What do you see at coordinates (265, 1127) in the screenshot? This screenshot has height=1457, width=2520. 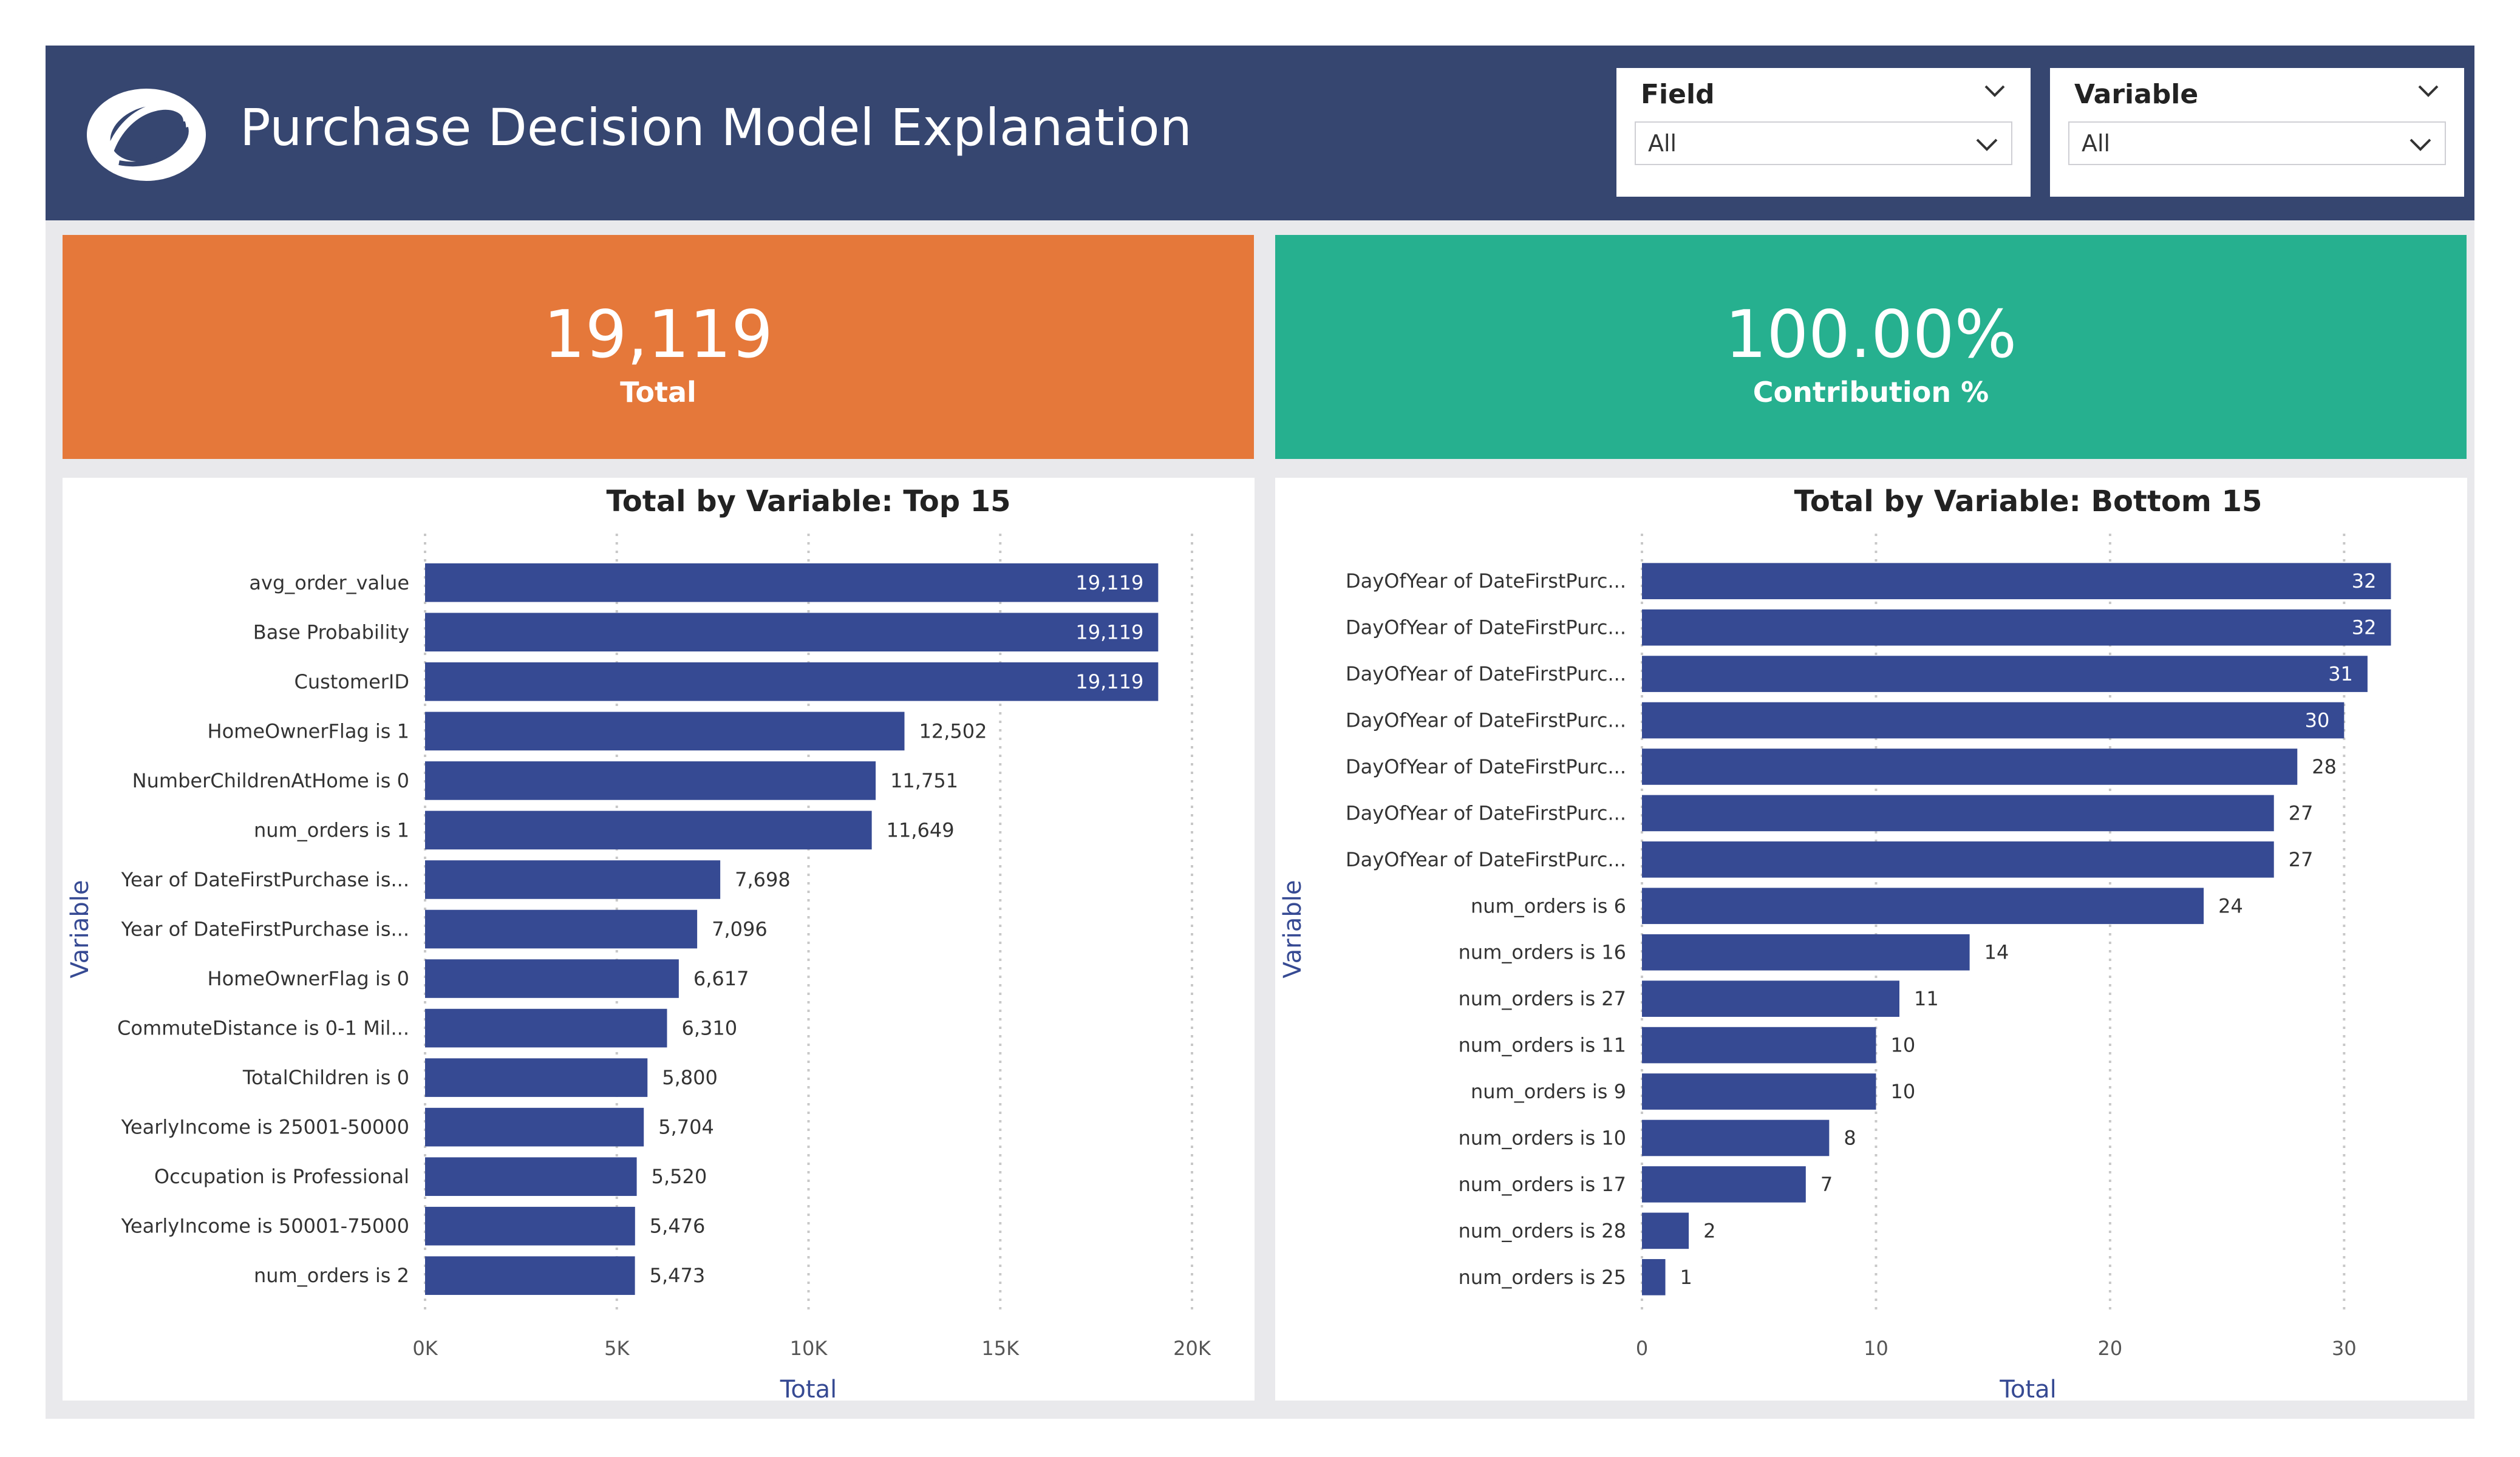 I see `top15-category-label: YearlyIncome is 25001-50000` at bounding box center [265, 1127].